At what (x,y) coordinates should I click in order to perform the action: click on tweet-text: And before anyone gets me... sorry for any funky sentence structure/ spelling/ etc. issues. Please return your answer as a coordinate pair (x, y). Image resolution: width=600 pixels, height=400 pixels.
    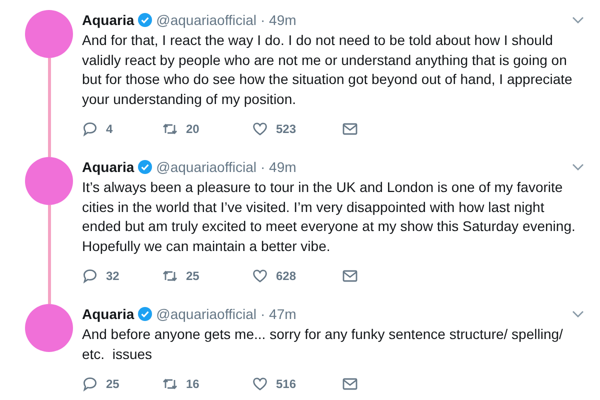
    Looking at the image, I should click on (323, 344).